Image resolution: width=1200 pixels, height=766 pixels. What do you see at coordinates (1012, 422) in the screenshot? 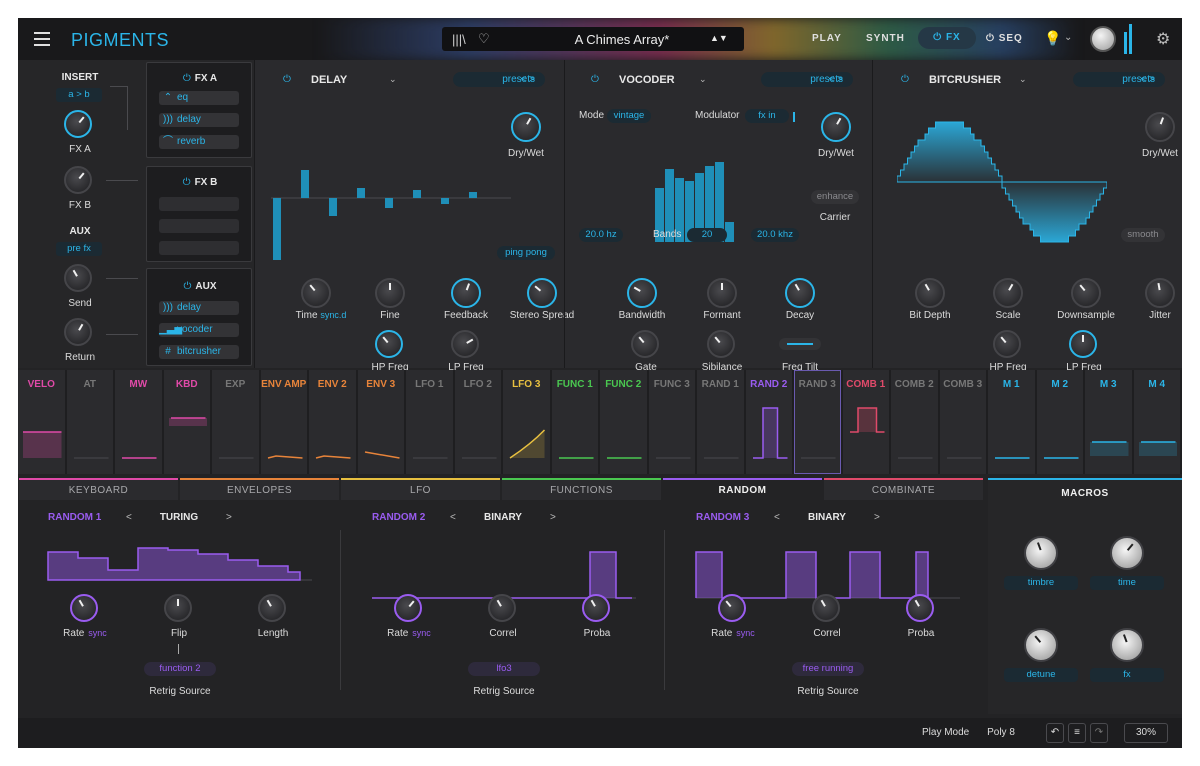
I see `mod-source-m-1: M 1` at bounding box center [1012, 422].